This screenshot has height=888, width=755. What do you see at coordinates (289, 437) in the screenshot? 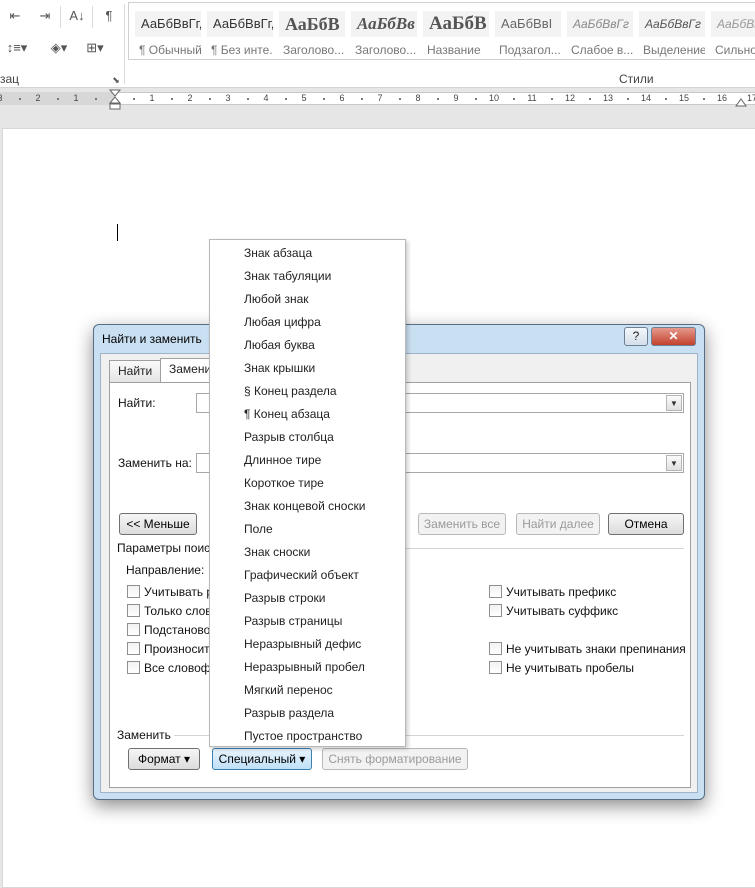
I see `menu-item-column-break: Разрыв столбца` at bounding box center [289, 437].